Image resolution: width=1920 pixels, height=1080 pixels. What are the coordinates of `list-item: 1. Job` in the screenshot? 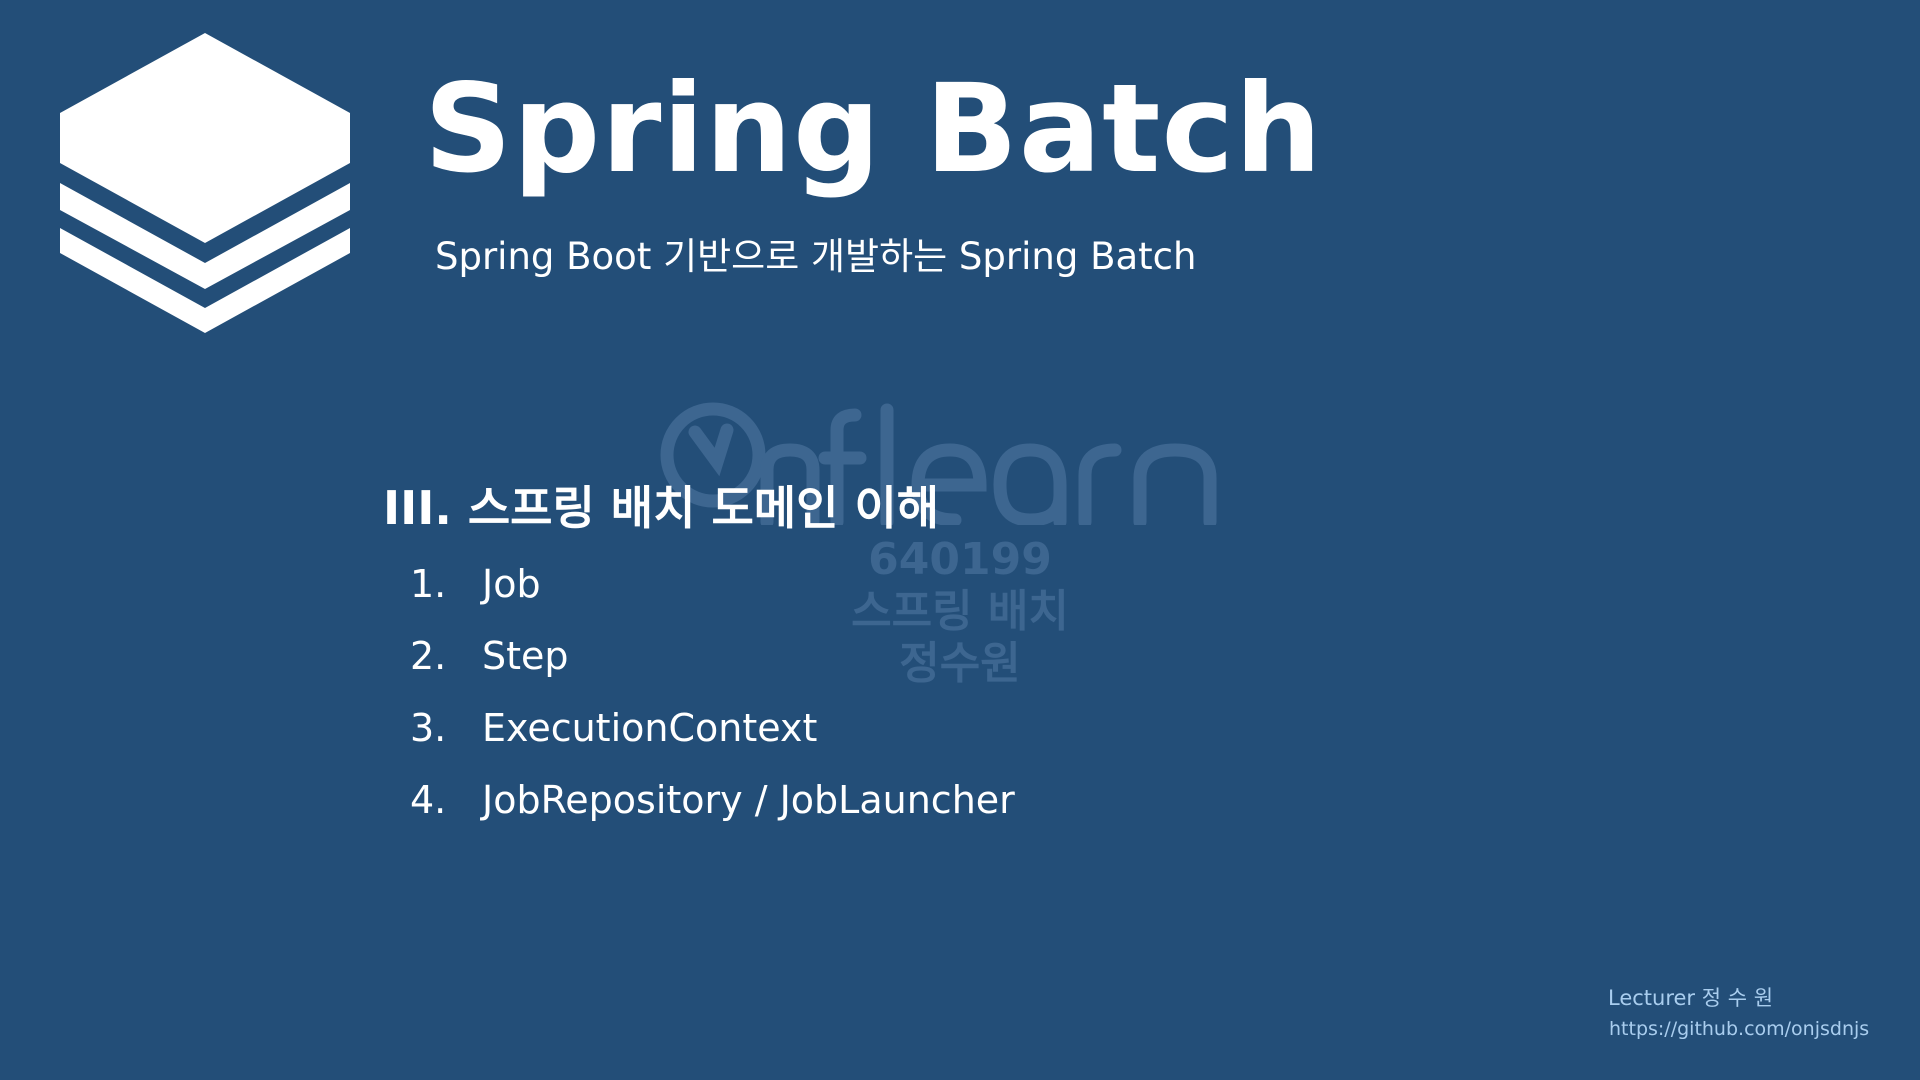 It's located at (475, 584).